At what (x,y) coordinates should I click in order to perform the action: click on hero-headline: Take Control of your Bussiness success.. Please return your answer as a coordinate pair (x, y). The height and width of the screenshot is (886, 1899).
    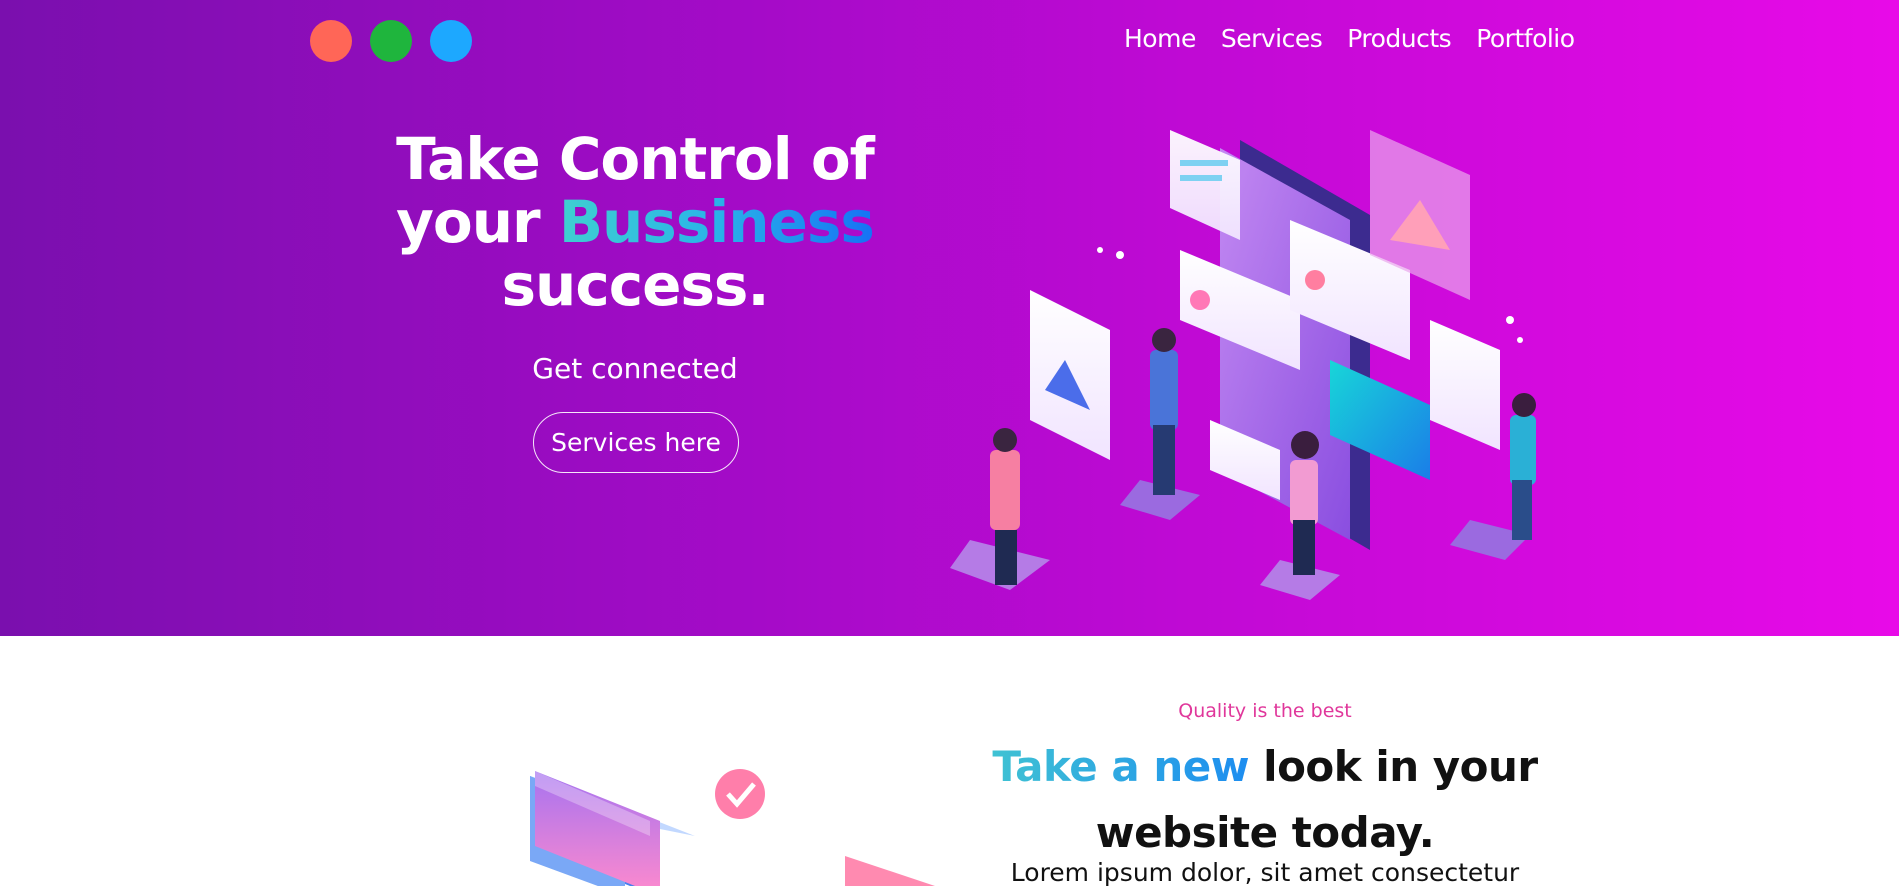
    Looking at the image, I should click on (635, 222).